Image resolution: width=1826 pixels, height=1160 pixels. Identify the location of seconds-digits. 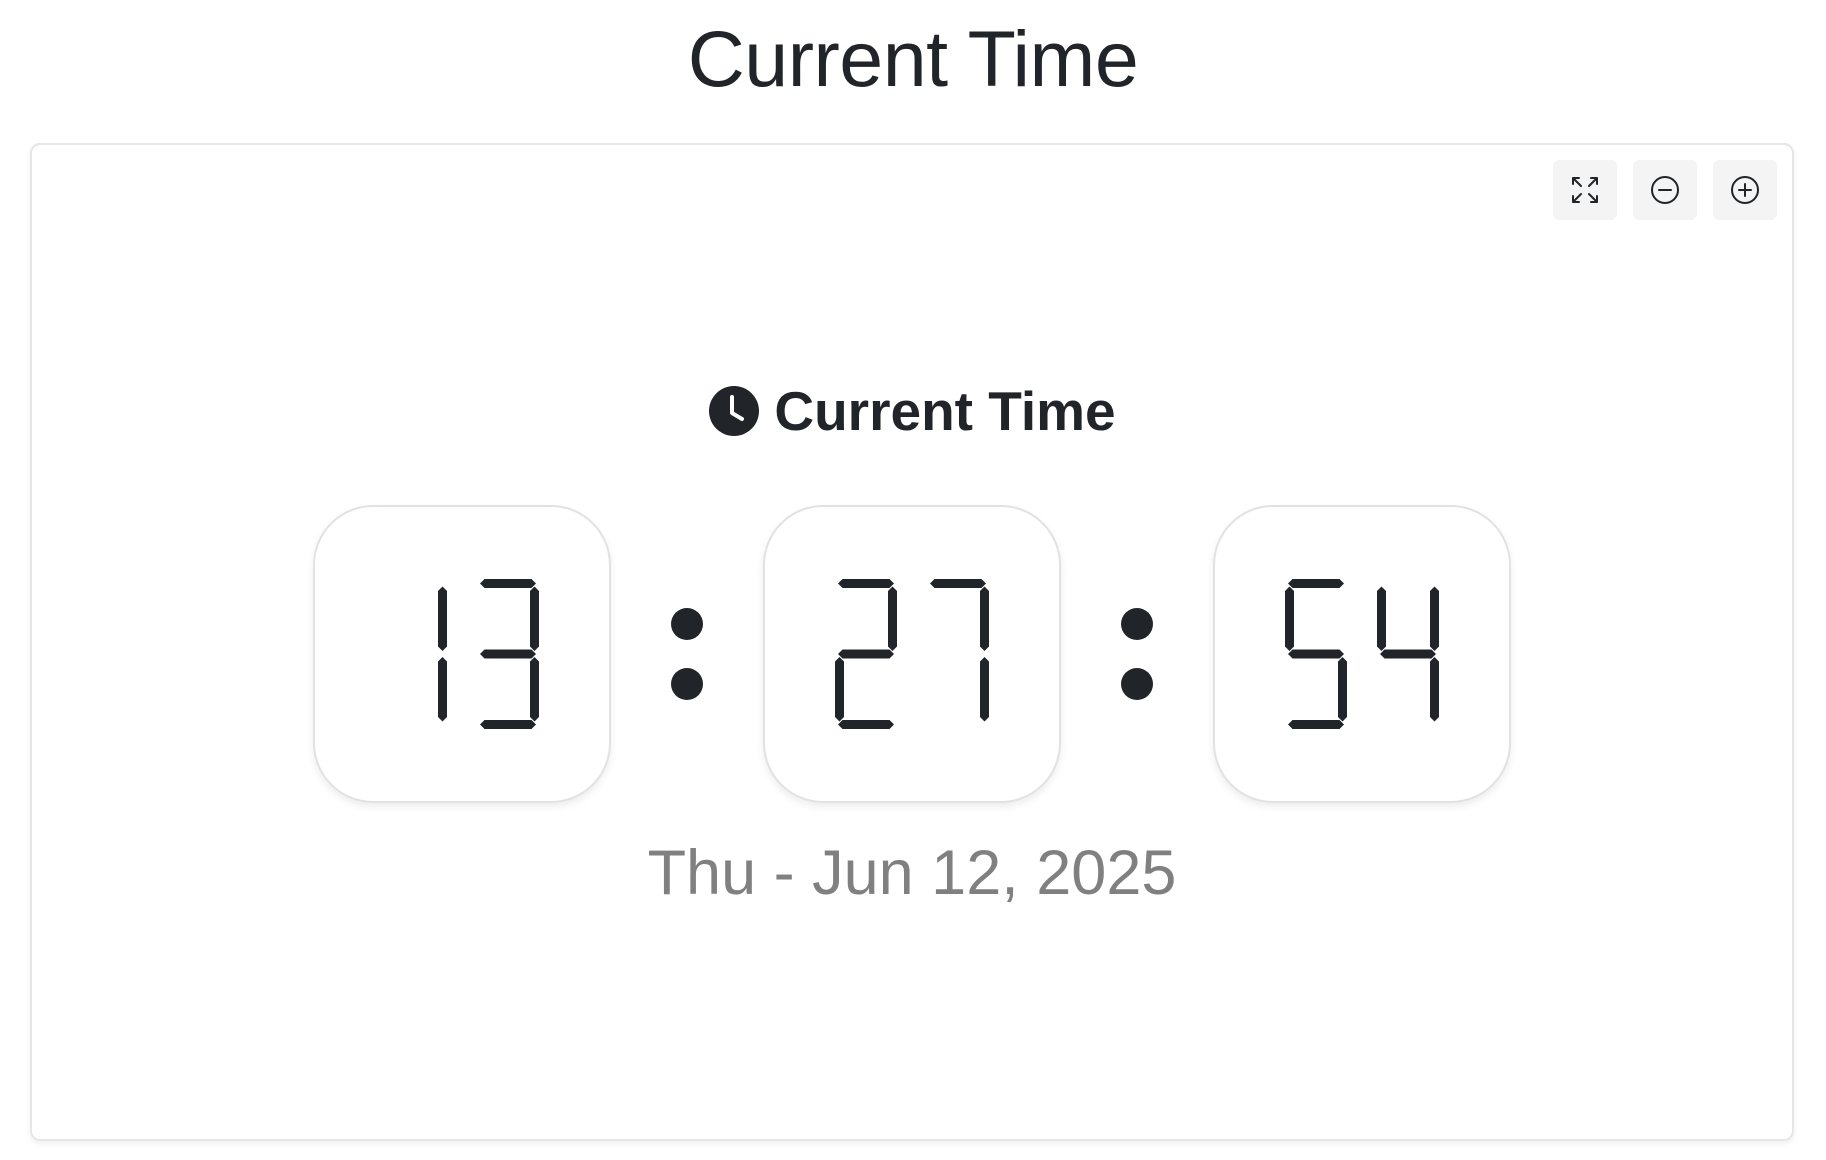
(1362, 654).